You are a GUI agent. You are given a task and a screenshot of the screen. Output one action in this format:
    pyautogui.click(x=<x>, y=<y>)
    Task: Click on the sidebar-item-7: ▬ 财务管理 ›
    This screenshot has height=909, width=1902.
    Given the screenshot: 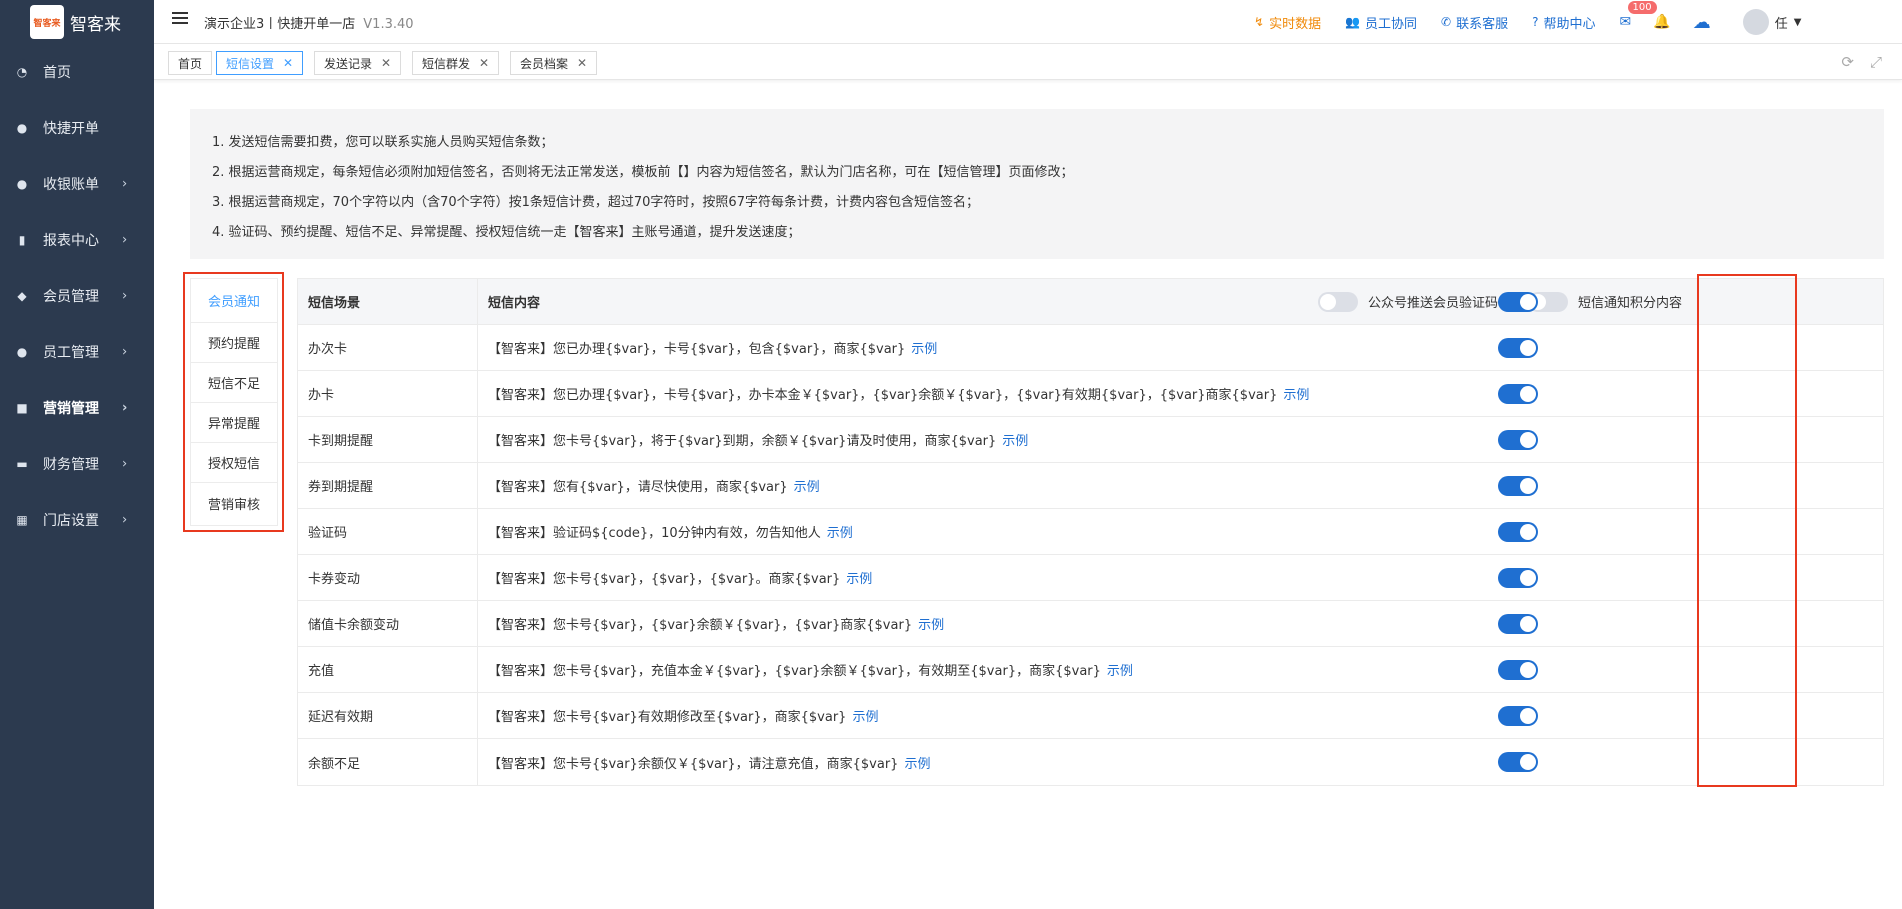 What is the action you would take?
    pyautogui.click(x=77, y=464)
    